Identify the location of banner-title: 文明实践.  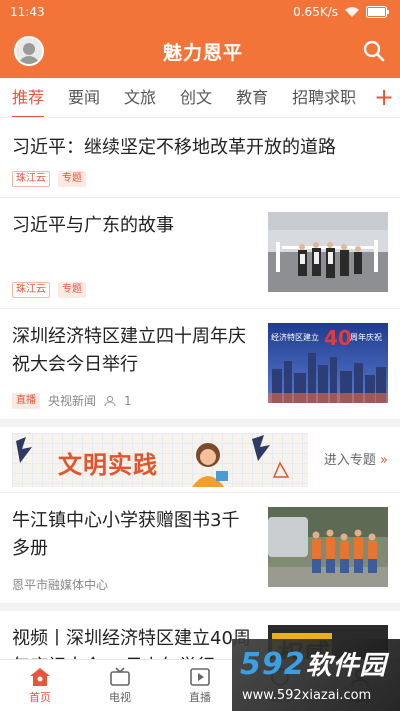
(108, 465).